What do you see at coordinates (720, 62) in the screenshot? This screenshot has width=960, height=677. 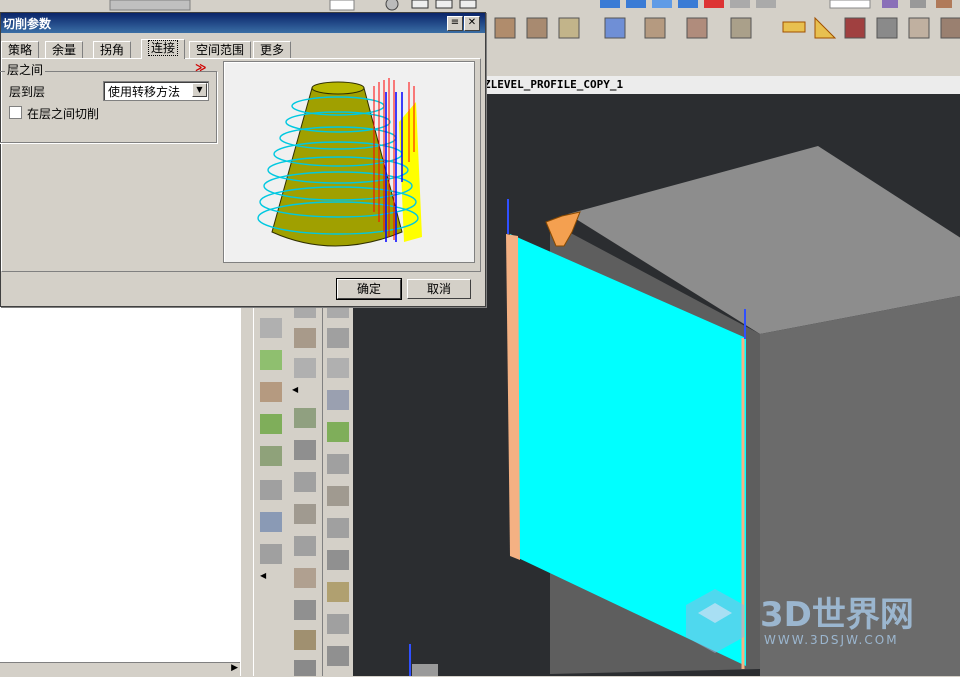 I see `toolbar-gap` at bounding box center [720, 62].